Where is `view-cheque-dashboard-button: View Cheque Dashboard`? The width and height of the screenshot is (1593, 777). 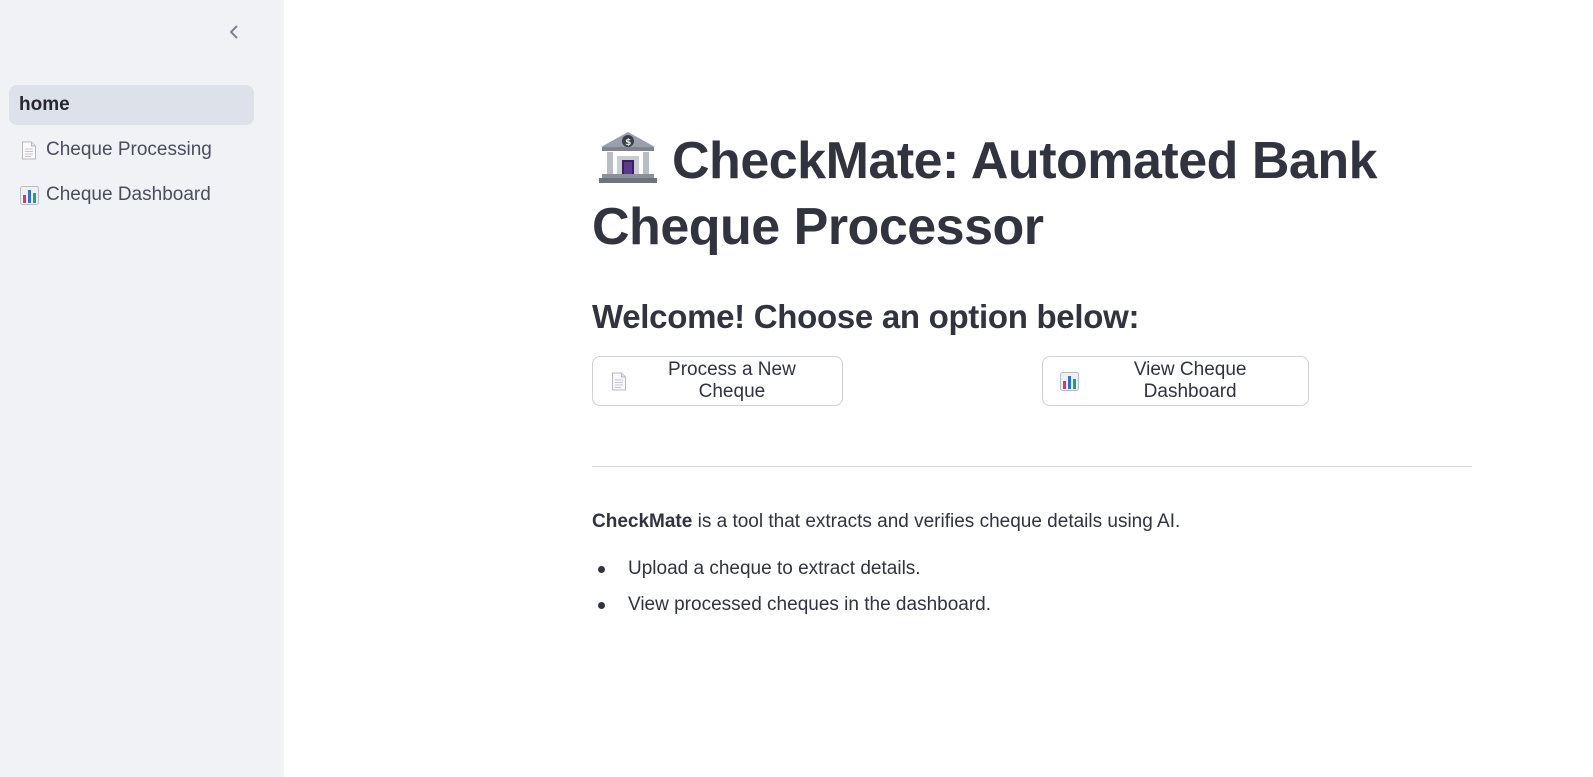 view-cheque-dashboard-button: View Cheque Dashboard is located at coordinates (1175, 381).